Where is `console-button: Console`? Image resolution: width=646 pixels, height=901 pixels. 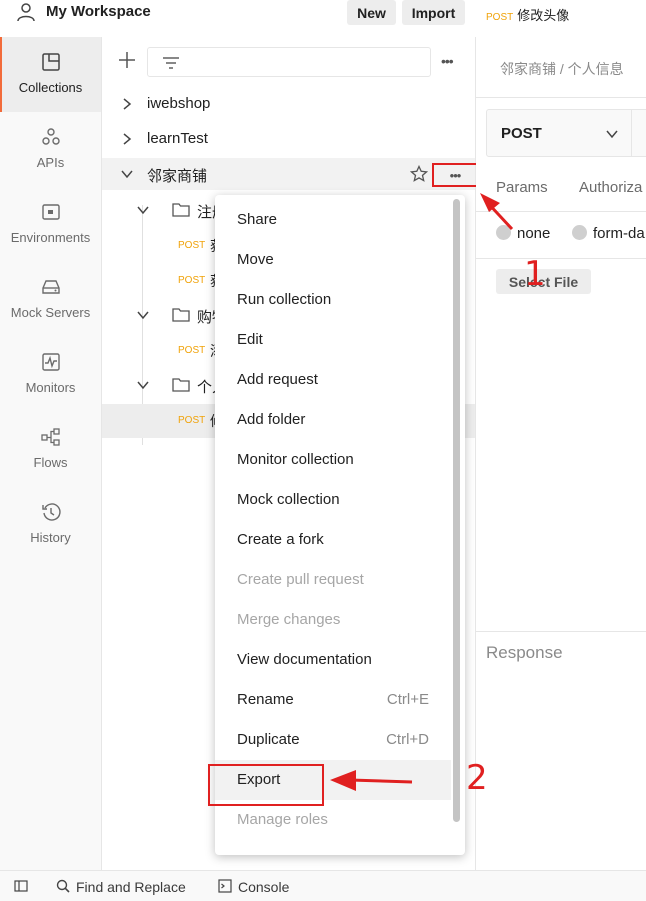 console-button: Console is located at coordinates (263, 887).